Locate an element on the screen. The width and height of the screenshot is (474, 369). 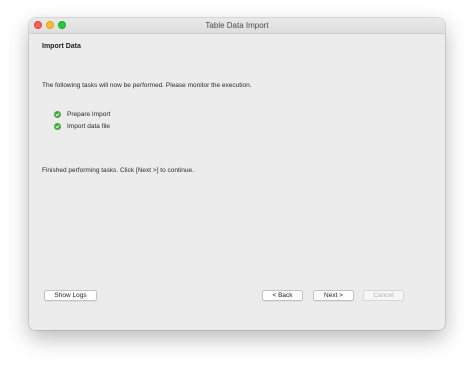
task-label: Prepare Import is located at coordinates (89, 114).